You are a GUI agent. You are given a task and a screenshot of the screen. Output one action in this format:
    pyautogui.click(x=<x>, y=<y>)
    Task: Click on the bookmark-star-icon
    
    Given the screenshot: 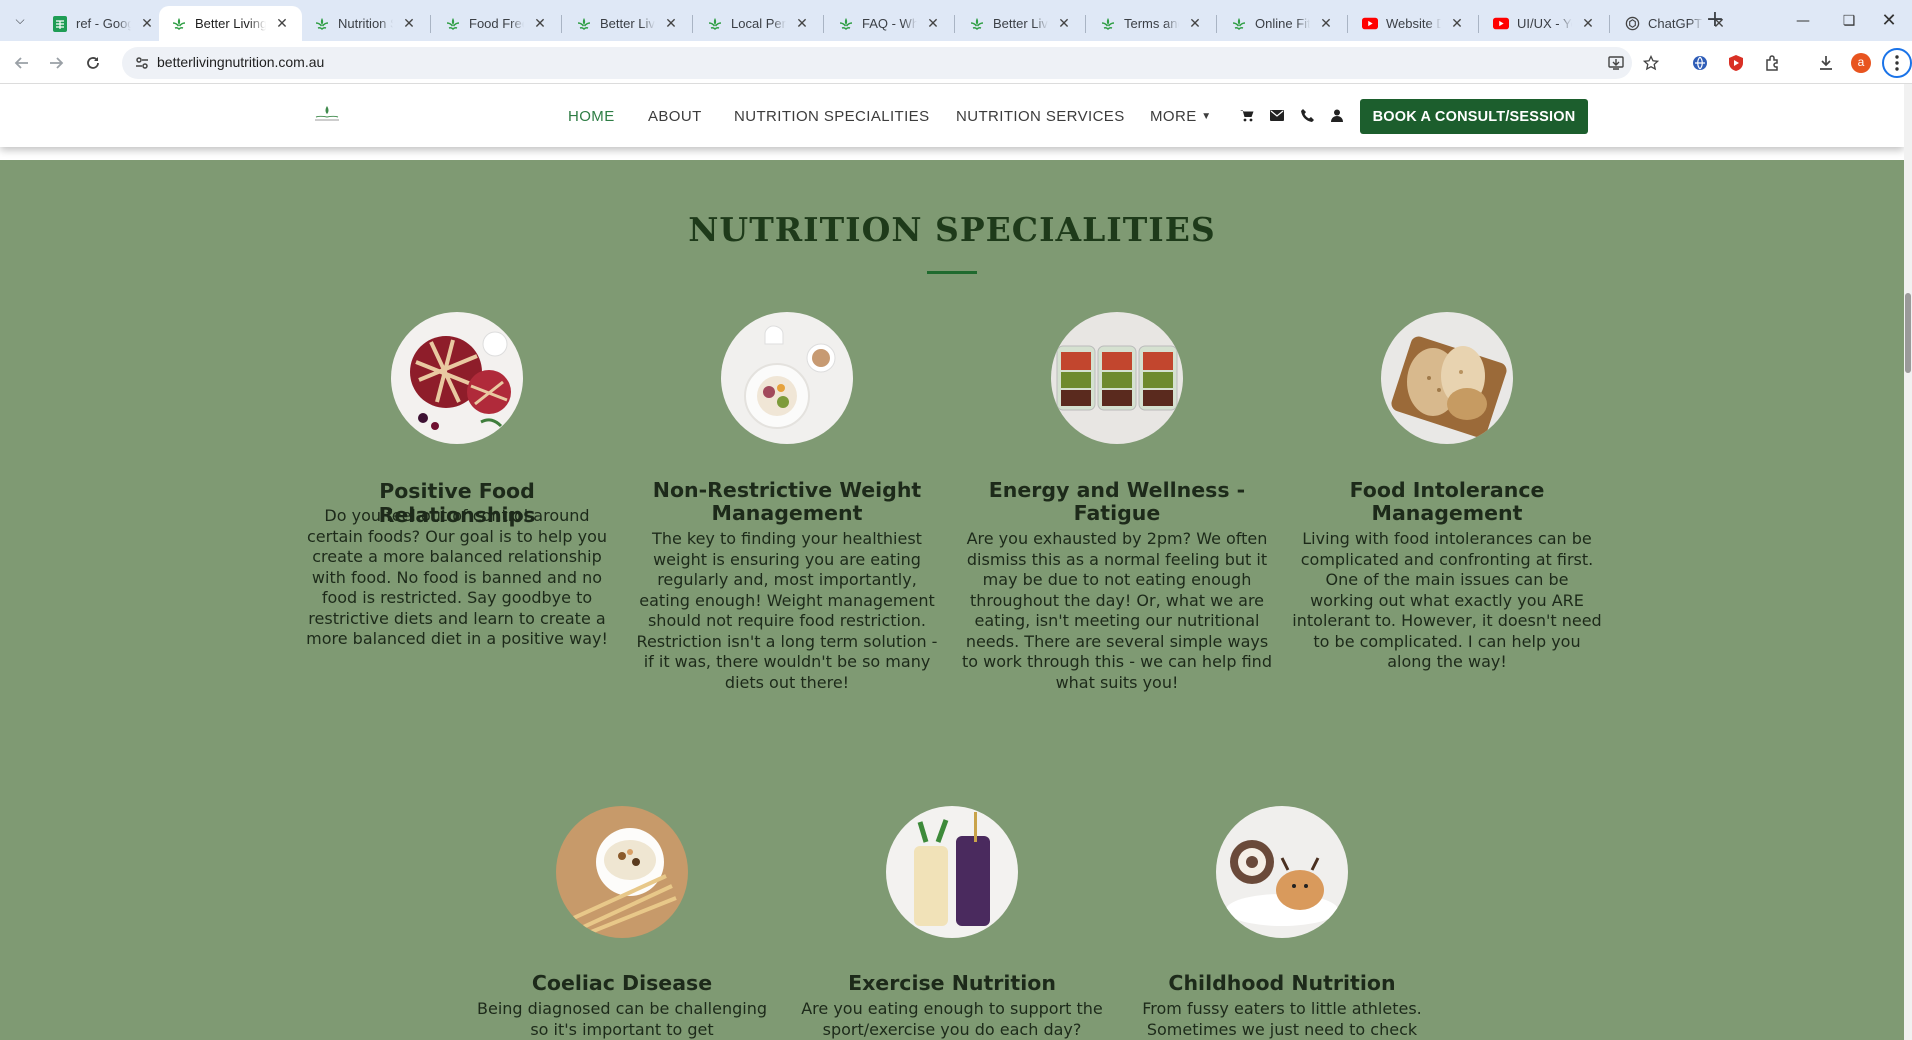 What is the action you would take?
    pyautogui.click(x=1651, y=63)
    